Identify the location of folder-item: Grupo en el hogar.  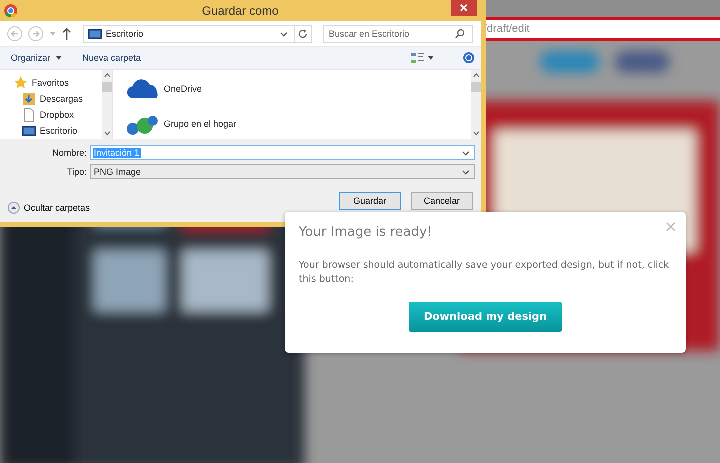
(298, 124).